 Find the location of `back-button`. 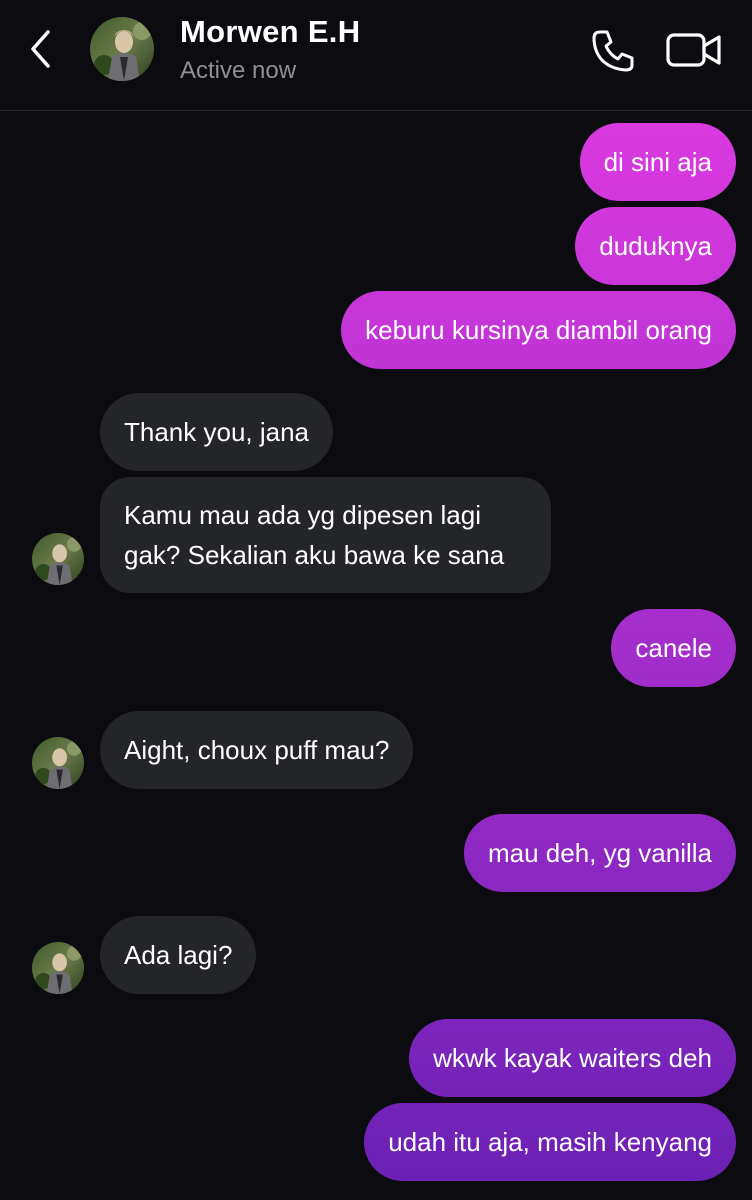

back-button is located at coordinates (42, 49).